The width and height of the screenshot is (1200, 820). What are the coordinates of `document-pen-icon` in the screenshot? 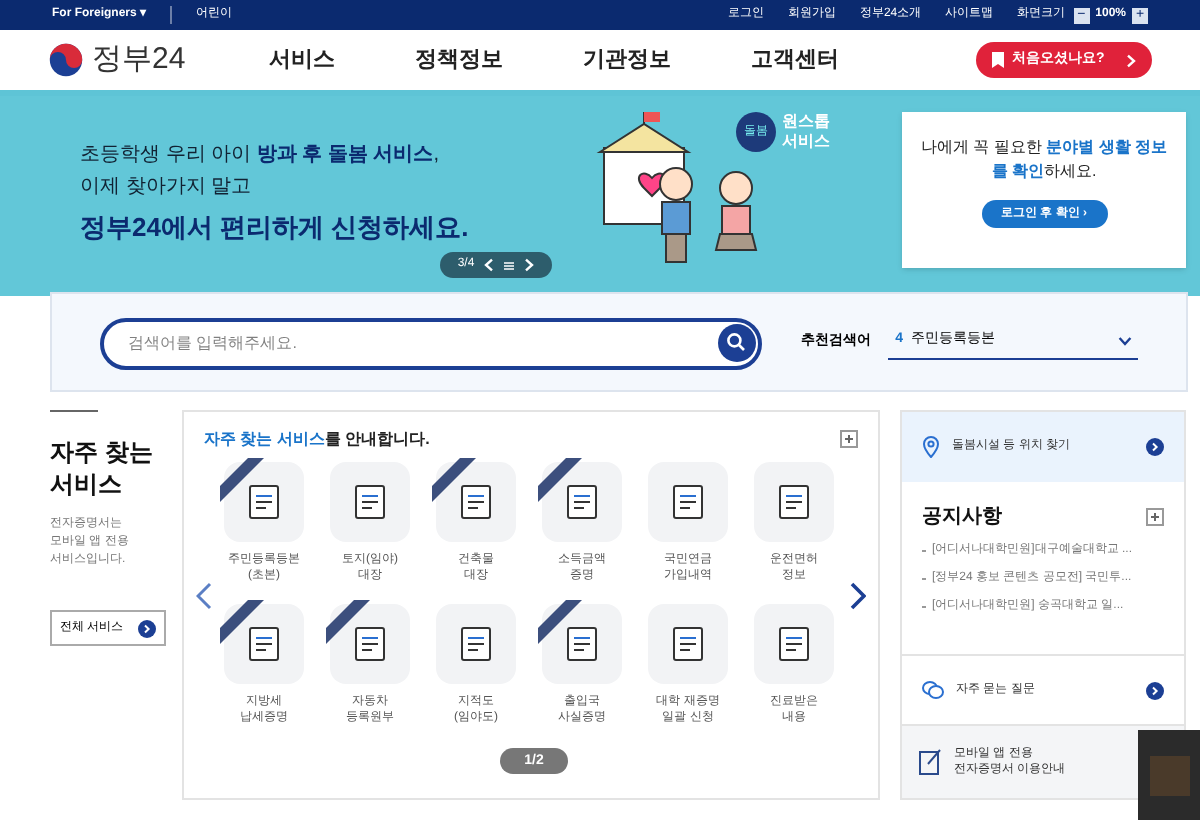 It's located at (930, 762).